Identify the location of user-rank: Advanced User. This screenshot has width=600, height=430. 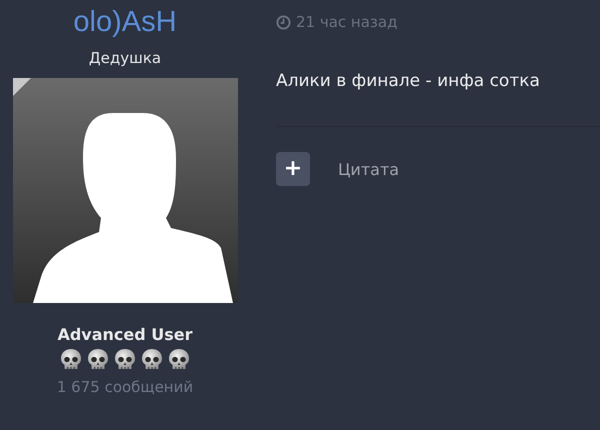
(125, 335).